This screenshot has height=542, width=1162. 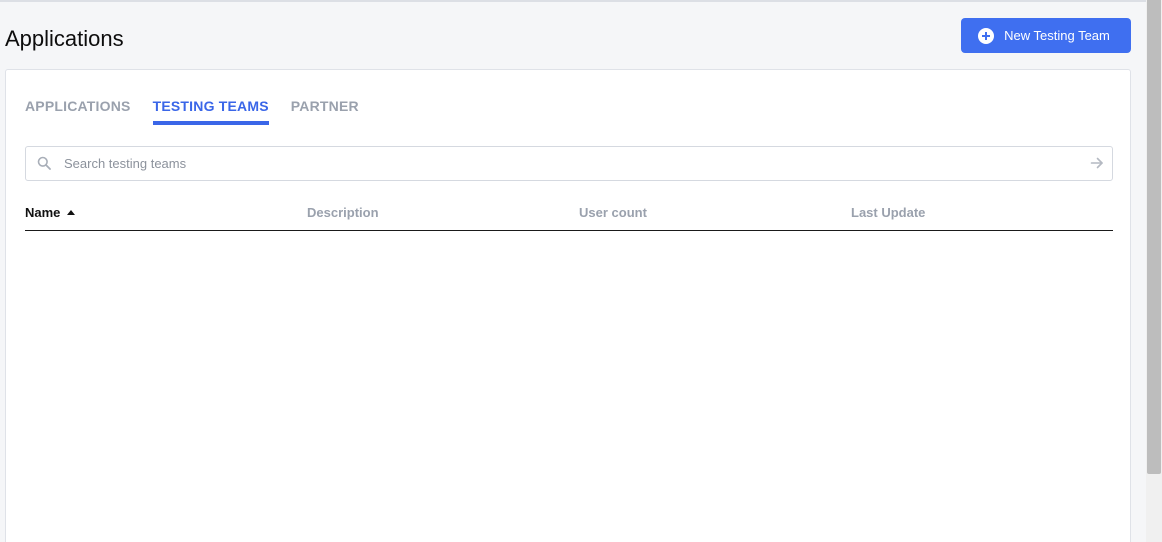 I want to click on column-header-user-count: User count, so click(x=613, y=212).